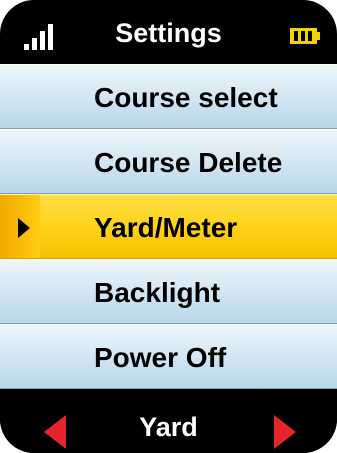  I want to click on page-title: Settings, so click(168, 33).